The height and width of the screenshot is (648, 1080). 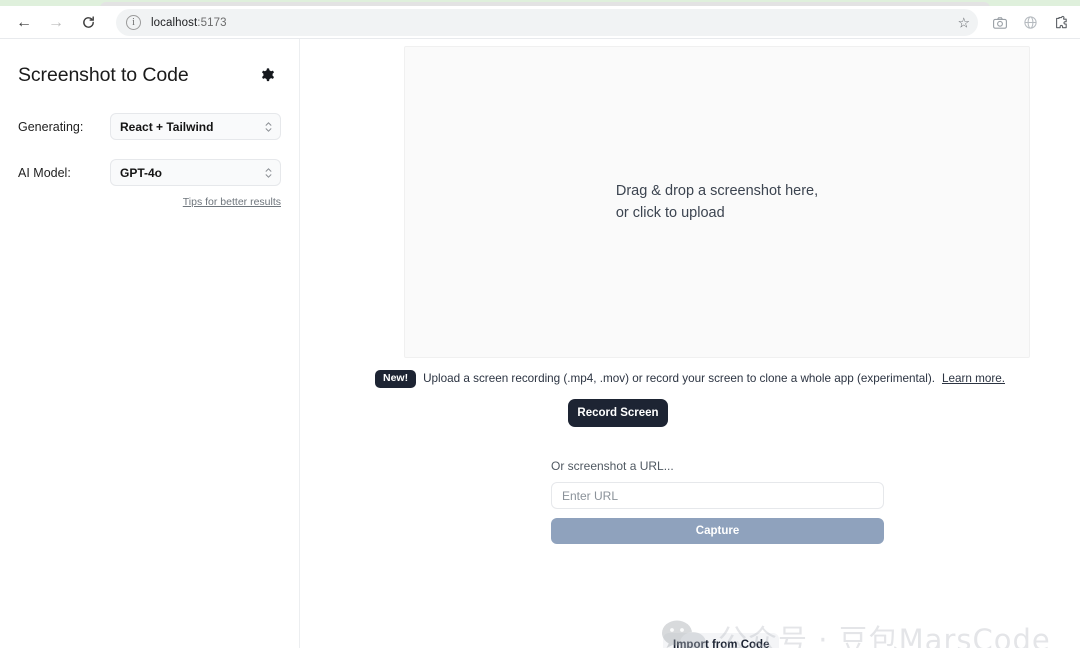 I want to click on globe-icon, so click(x=1030, y=22).